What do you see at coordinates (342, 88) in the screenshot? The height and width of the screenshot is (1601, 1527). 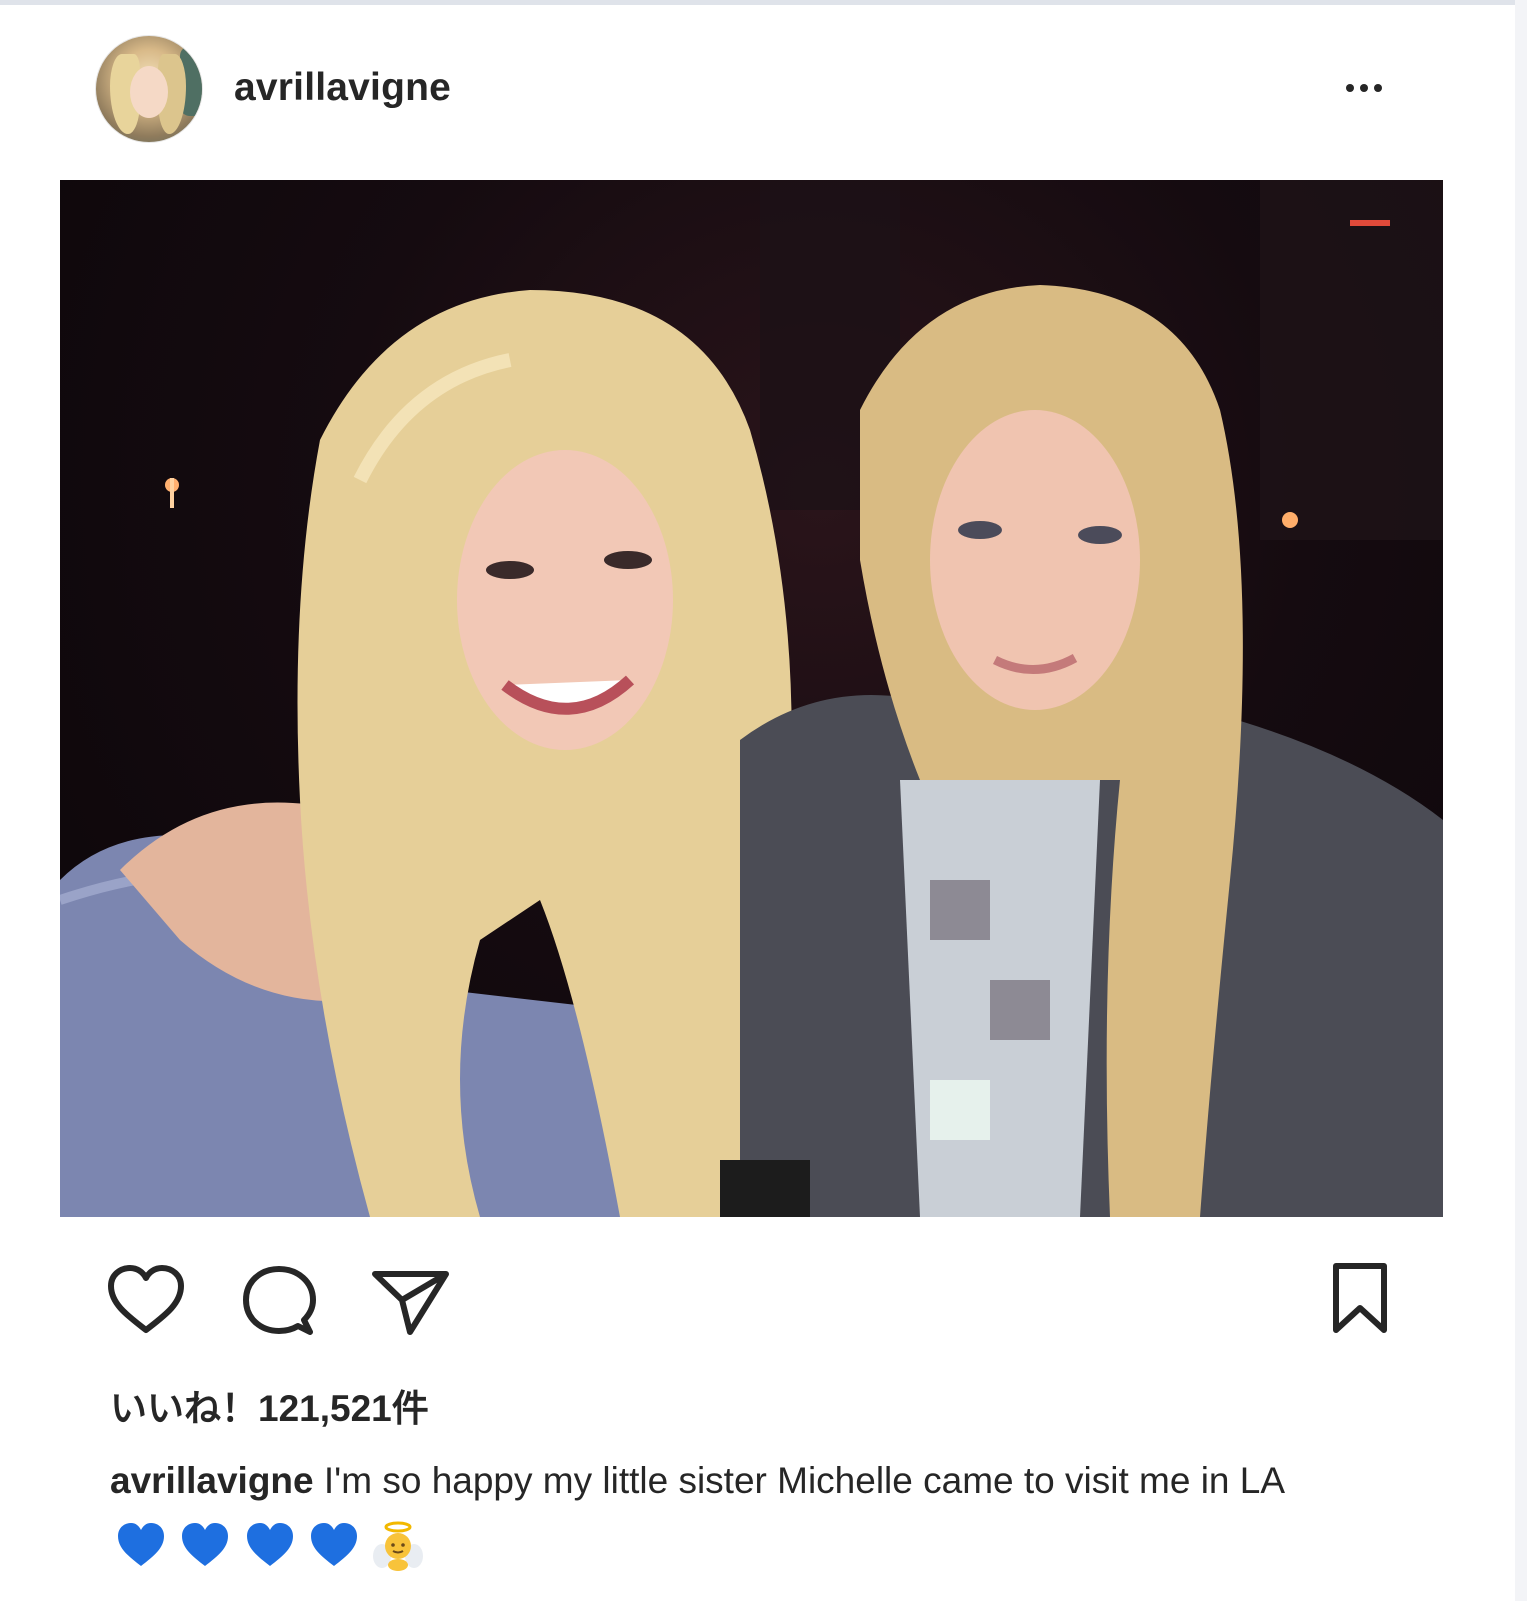 I see `username-link: avrillavigne` at bounding box center [342, 88].